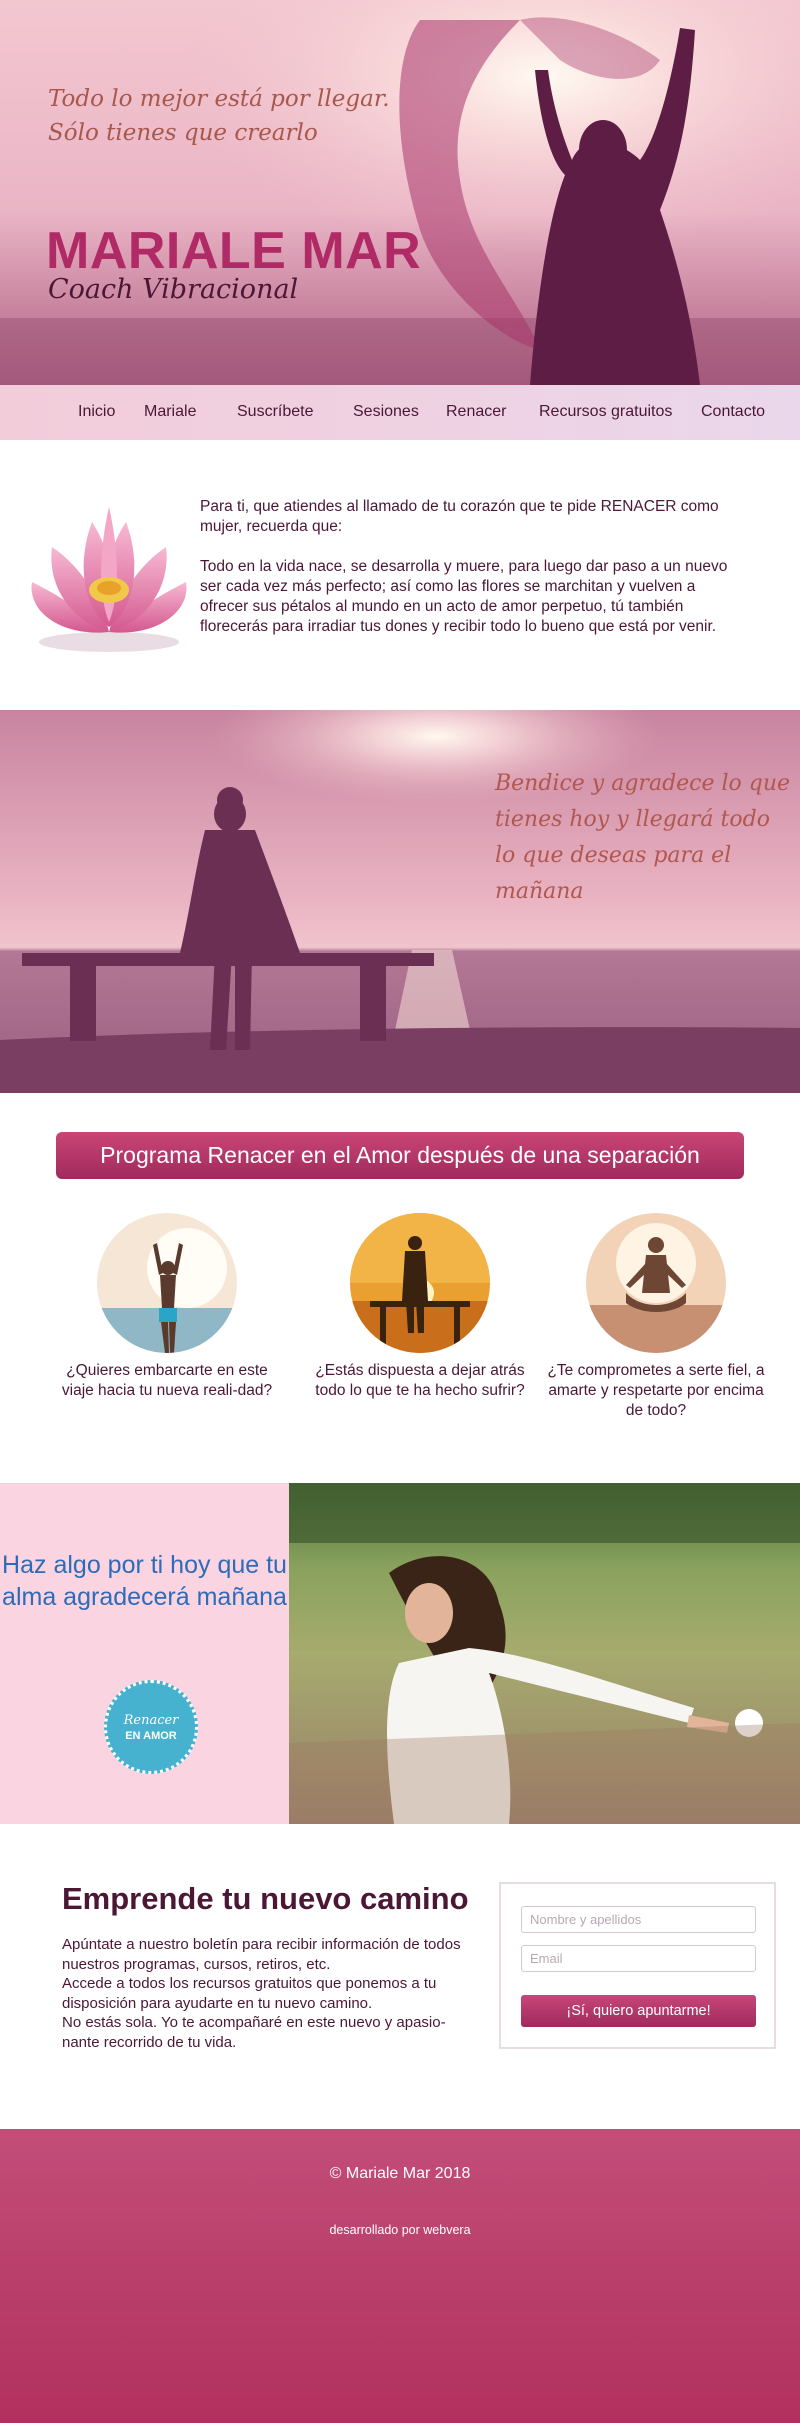 This screenshot has height=2423, width=800. Describe the element at coordinates (420, 1283) in the screenshot. I see `program-image-bench-sunset` at that location.